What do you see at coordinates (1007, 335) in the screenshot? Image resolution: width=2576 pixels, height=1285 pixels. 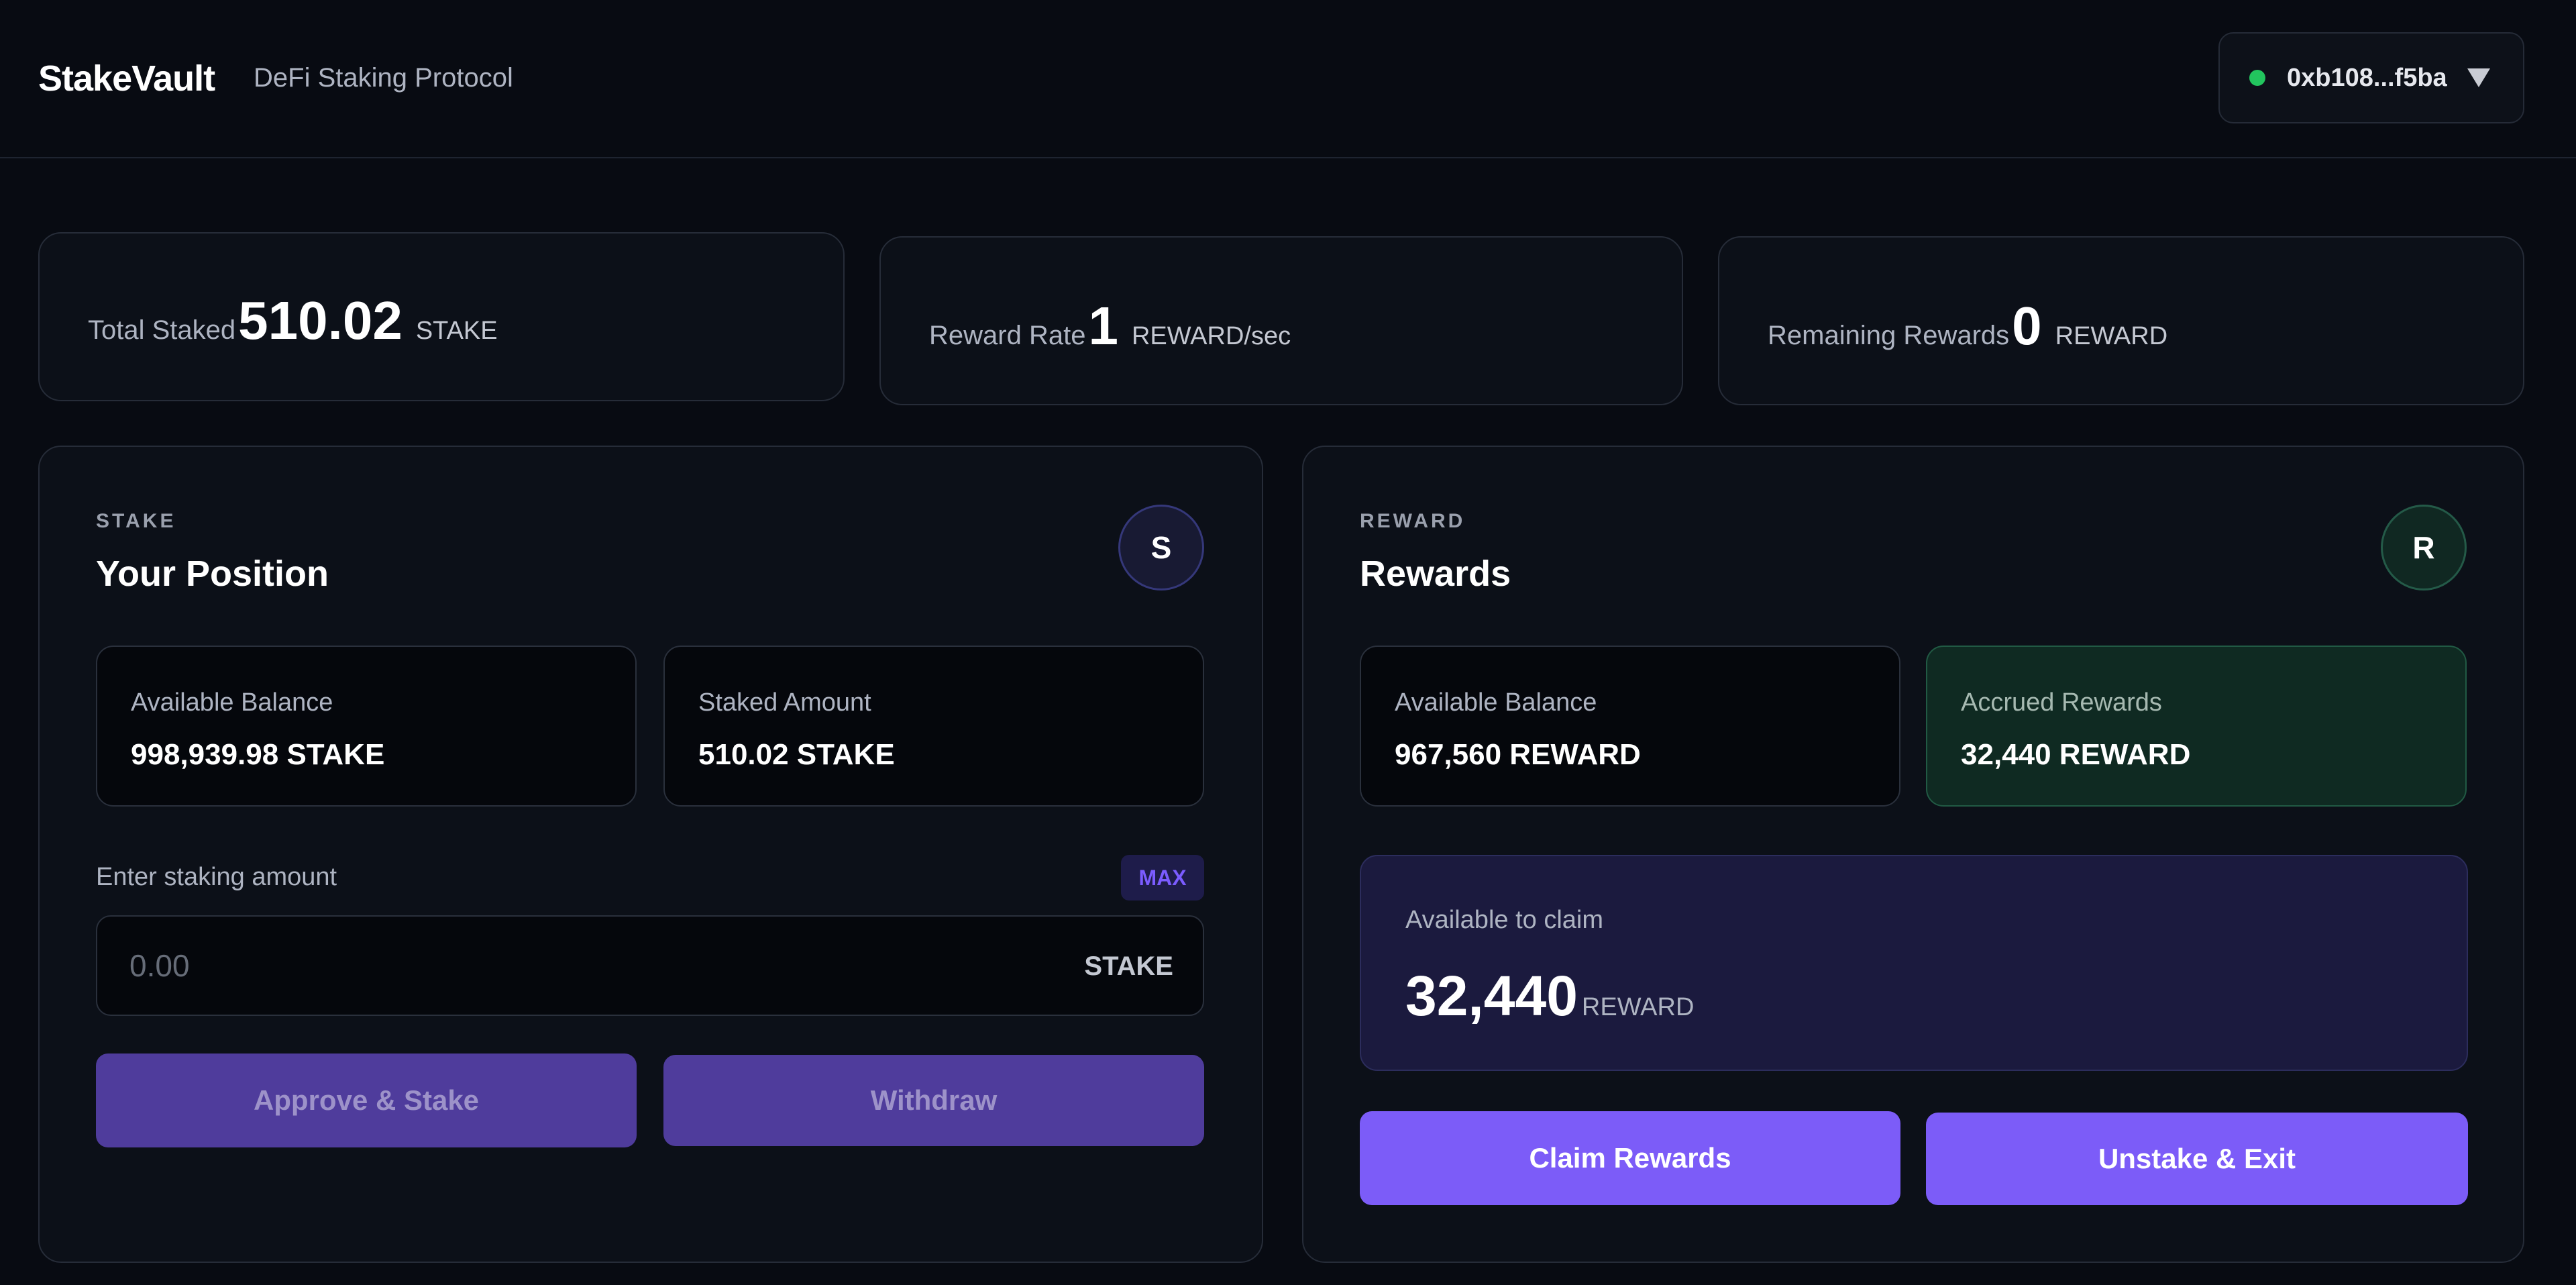 I see `stat-label: Reward Rate` at bounding box center [1007, 335].